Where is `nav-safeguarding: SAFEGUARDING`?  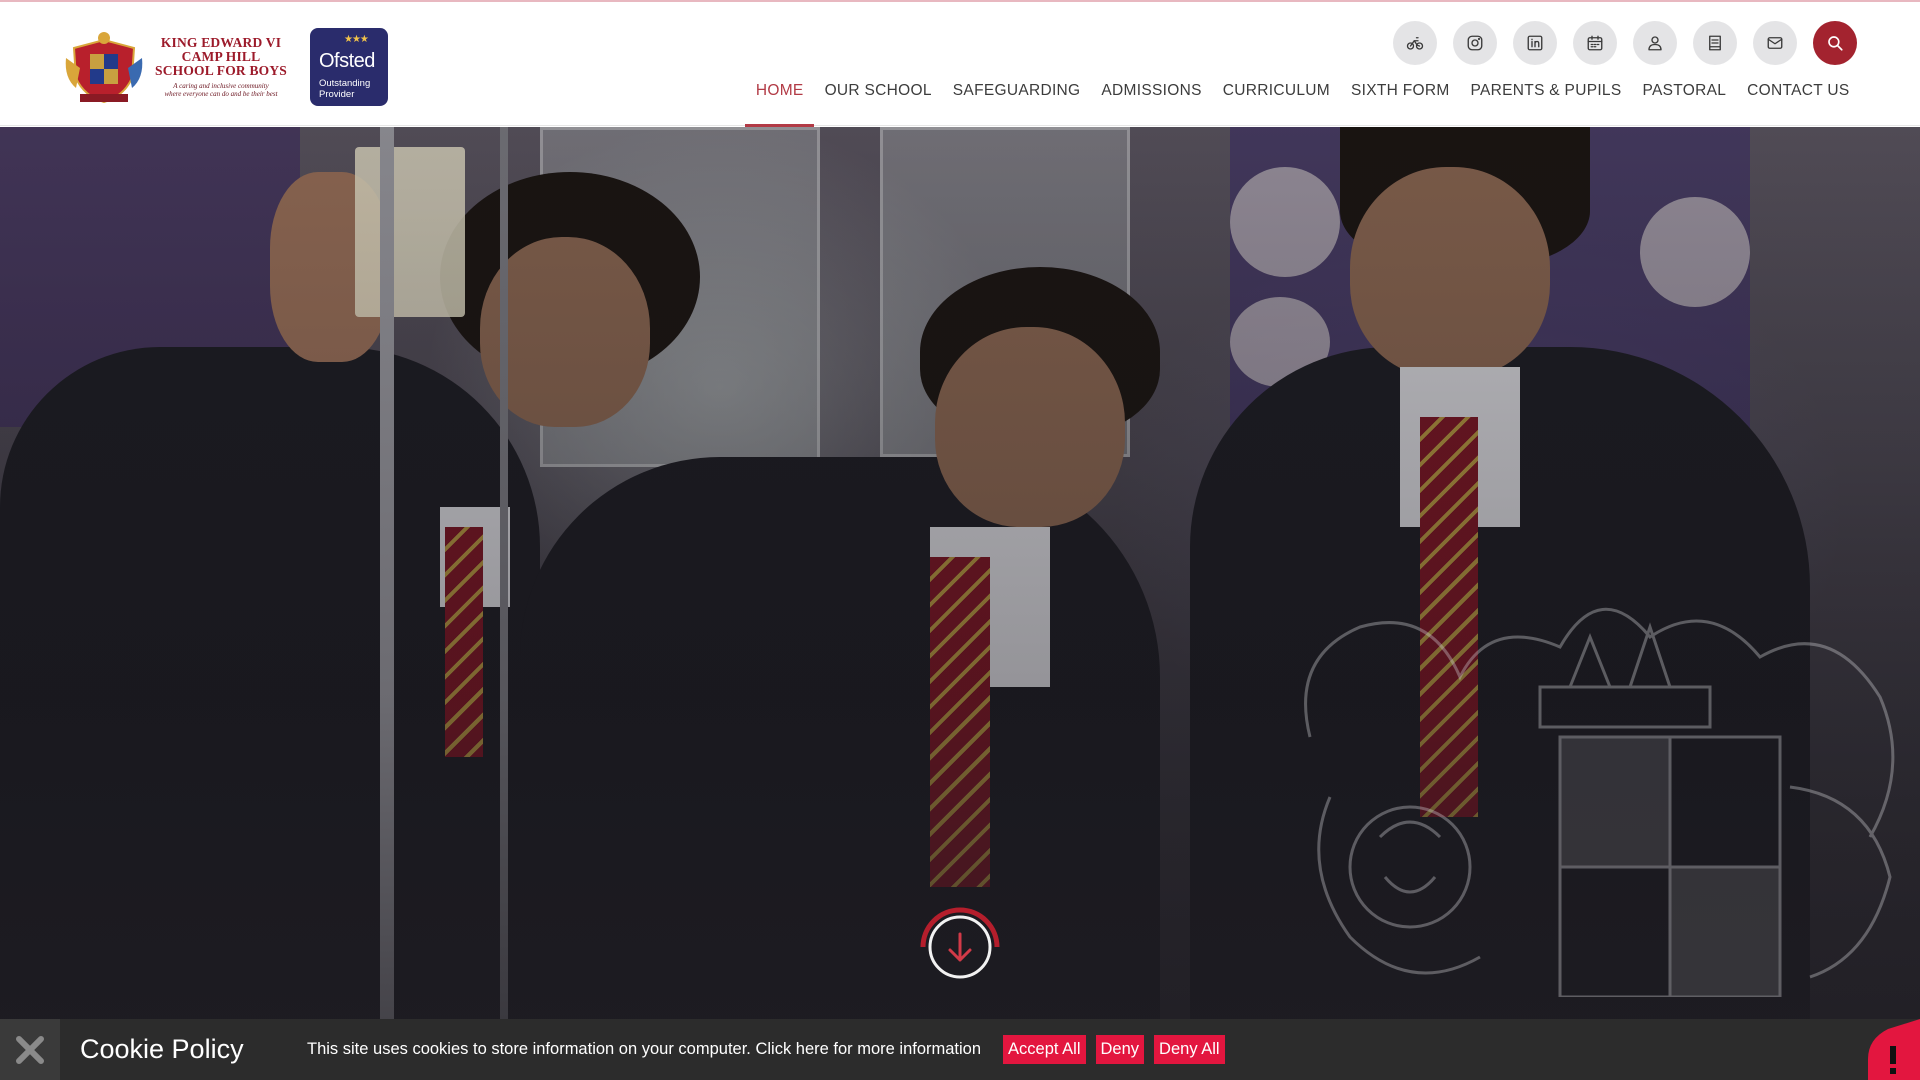
nav-safeguarding: SAFEGUARDING is located at coordinates (1016, 104).